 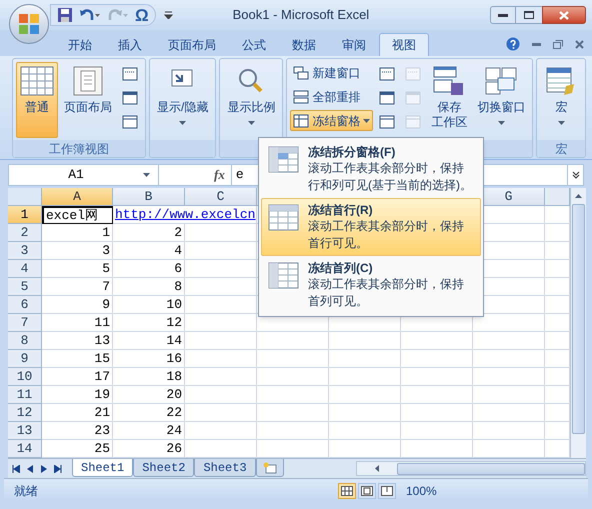 What do you see at coordinates (77, 215) in the screenshot?
I see `table-cell: excel网` at bounding box center [77, 215].